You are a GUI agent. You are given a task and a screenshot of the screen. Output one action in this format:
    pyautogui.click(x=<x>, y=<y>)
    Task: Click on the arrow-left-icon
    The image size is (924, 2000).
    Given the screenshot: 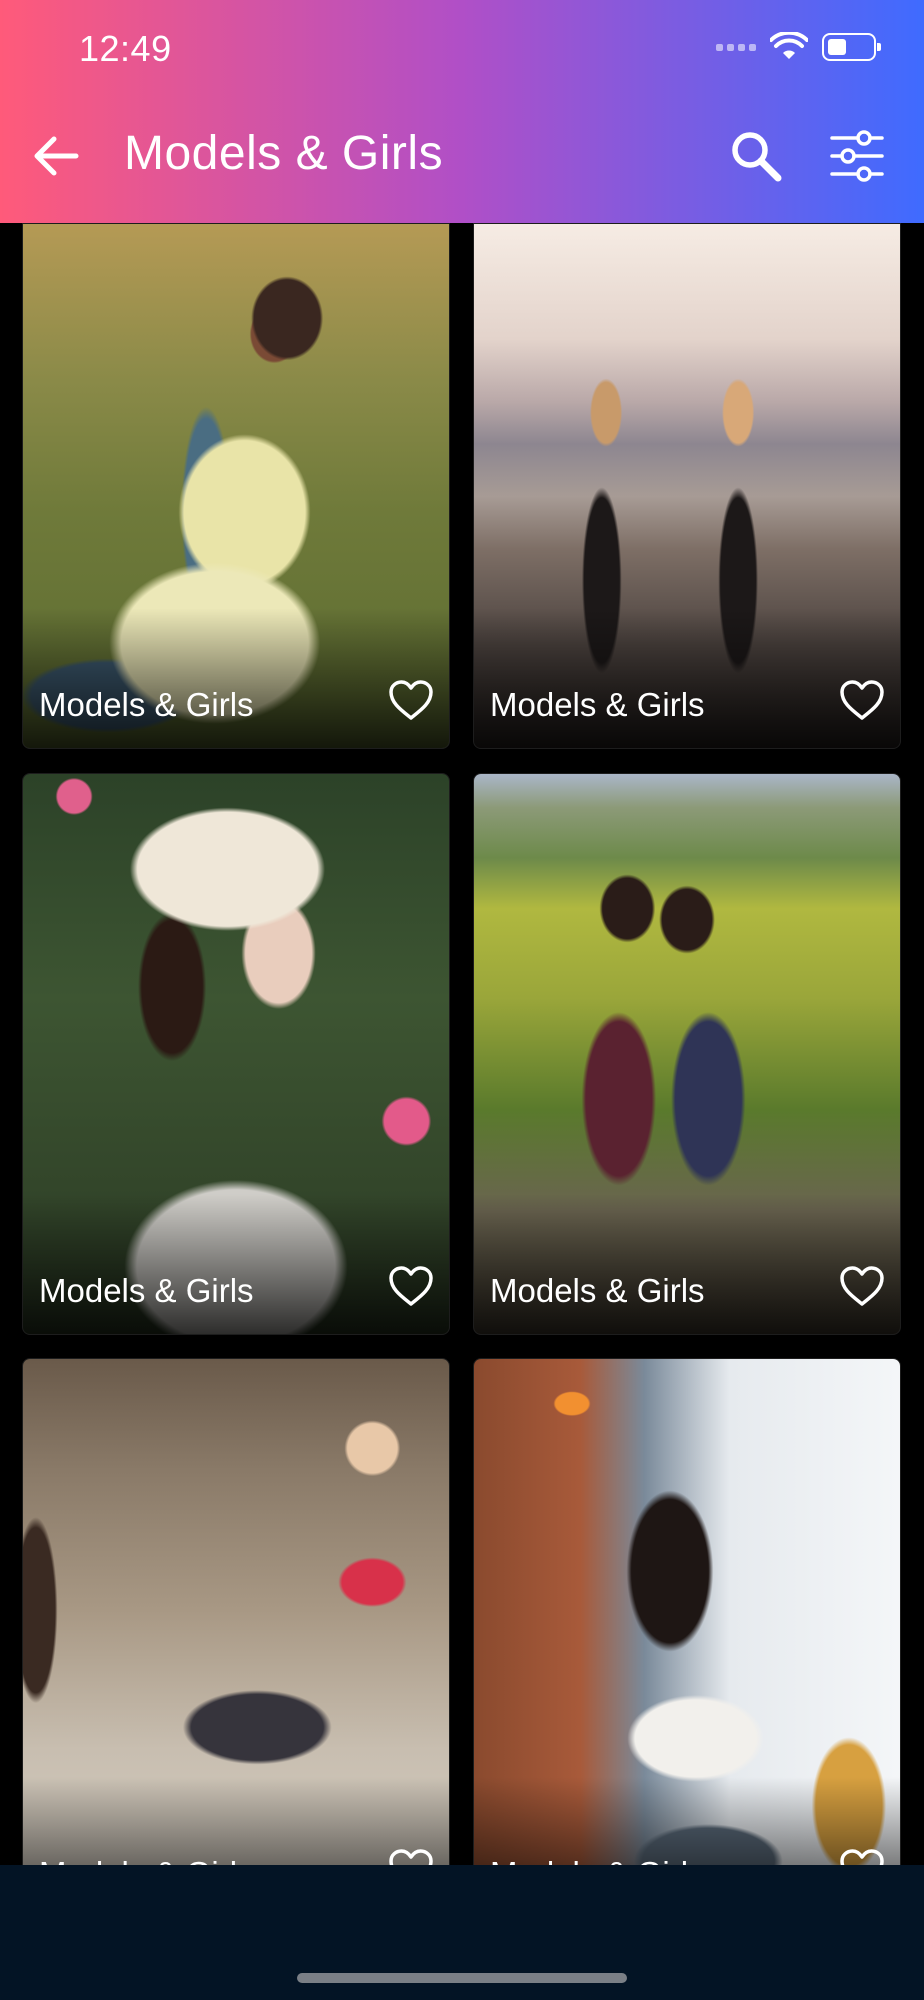 What is the action you would take?
    pyautogui.click(x=56, y=156)
    